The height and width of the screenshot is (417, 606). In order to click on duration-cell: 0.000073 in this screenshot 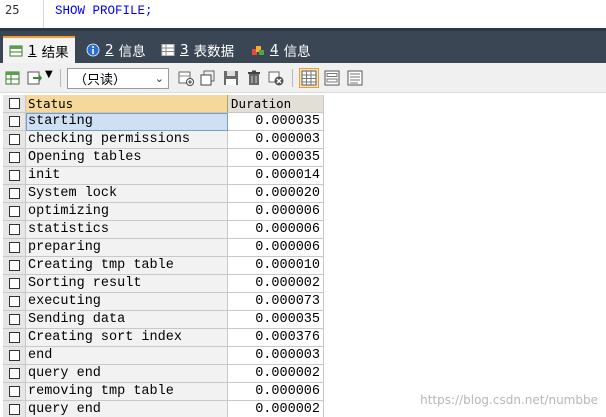, I will do `click(276, 302)`.